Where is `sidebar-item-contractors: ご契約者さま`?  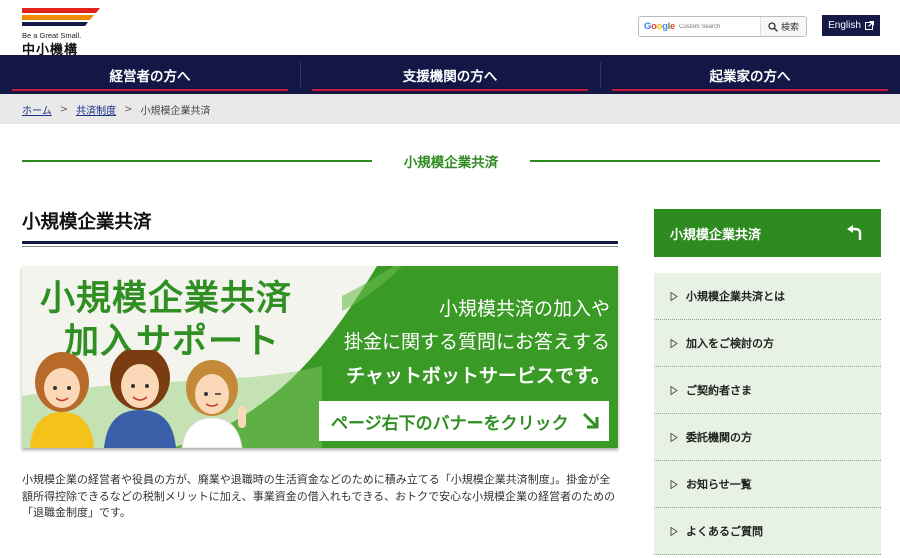
sidebar-item-contractors: ご契約者さま is located at coordinates (767, 390).